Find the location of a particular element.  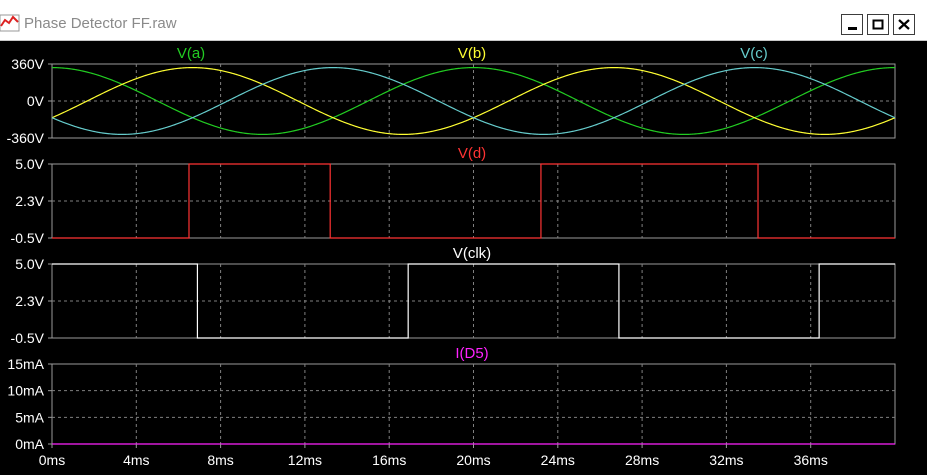

y-tick-label: 0mA is located at coordinates (29, 444).